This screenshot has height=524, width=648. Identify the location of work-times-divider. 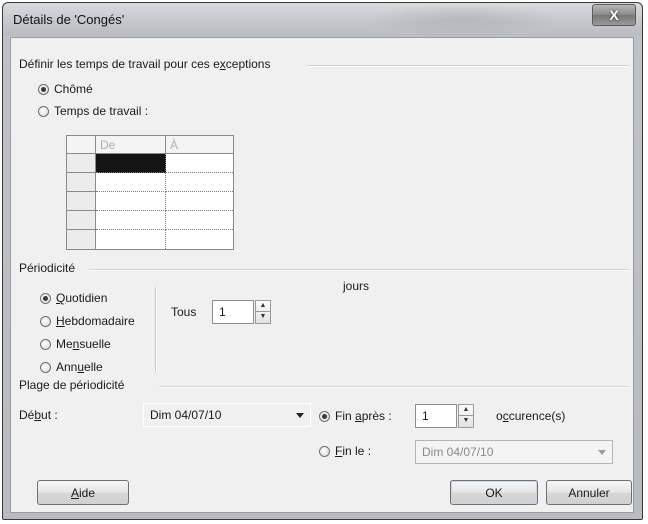
(468, 66).